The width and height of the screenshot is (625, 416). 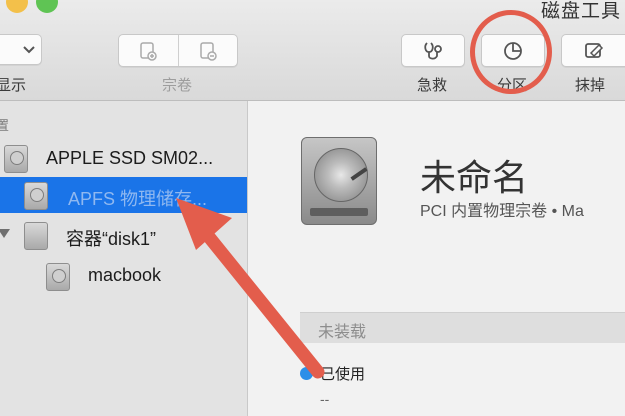 I want to click on add-volume-button, so click(x=148, y=50).